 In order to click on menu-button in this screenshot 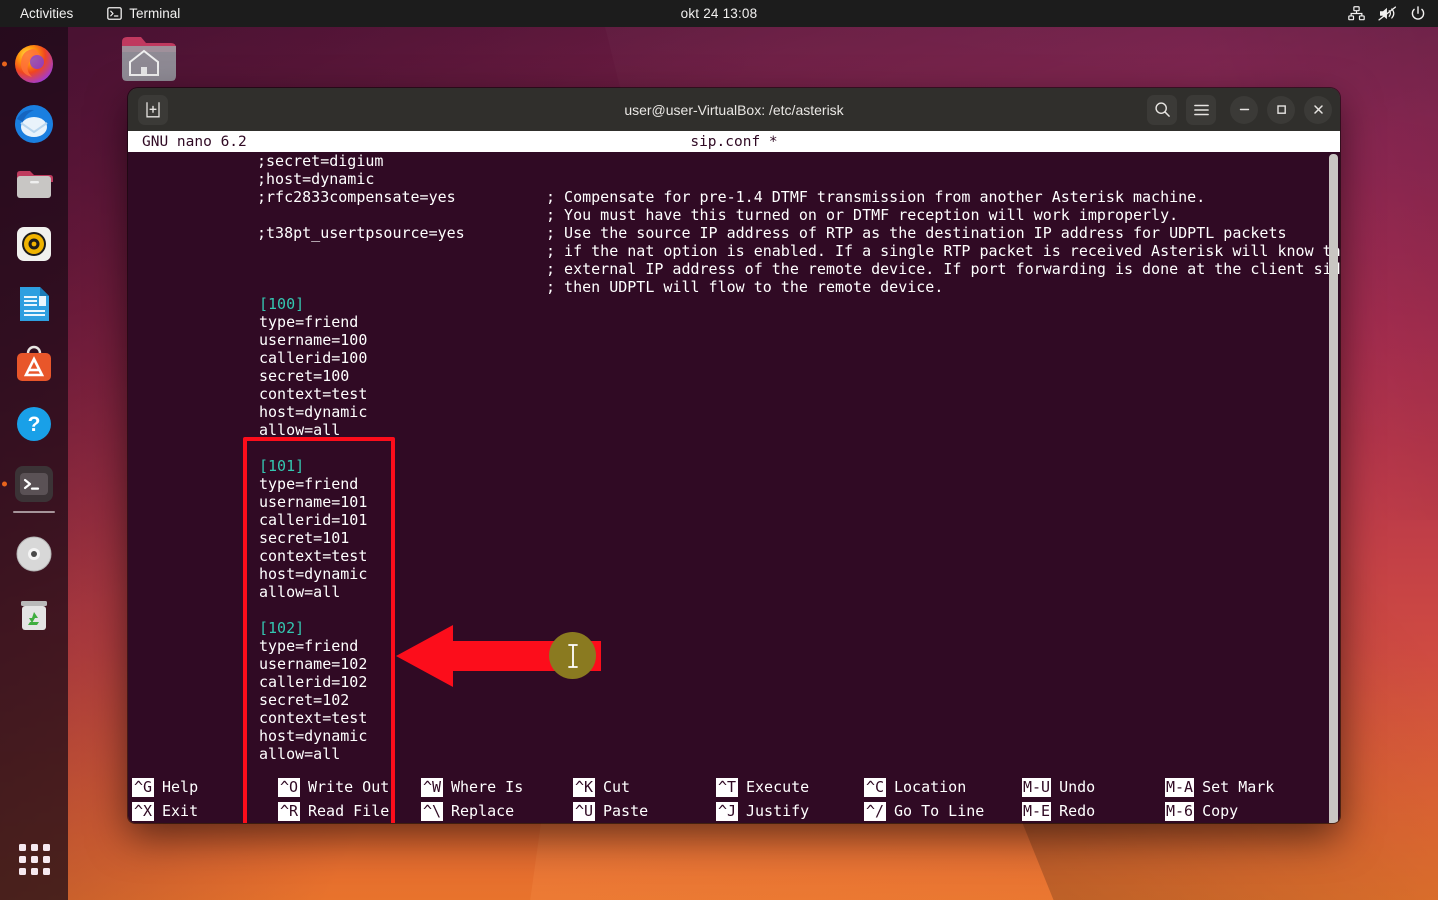, I will do `click(1201, 109)`.